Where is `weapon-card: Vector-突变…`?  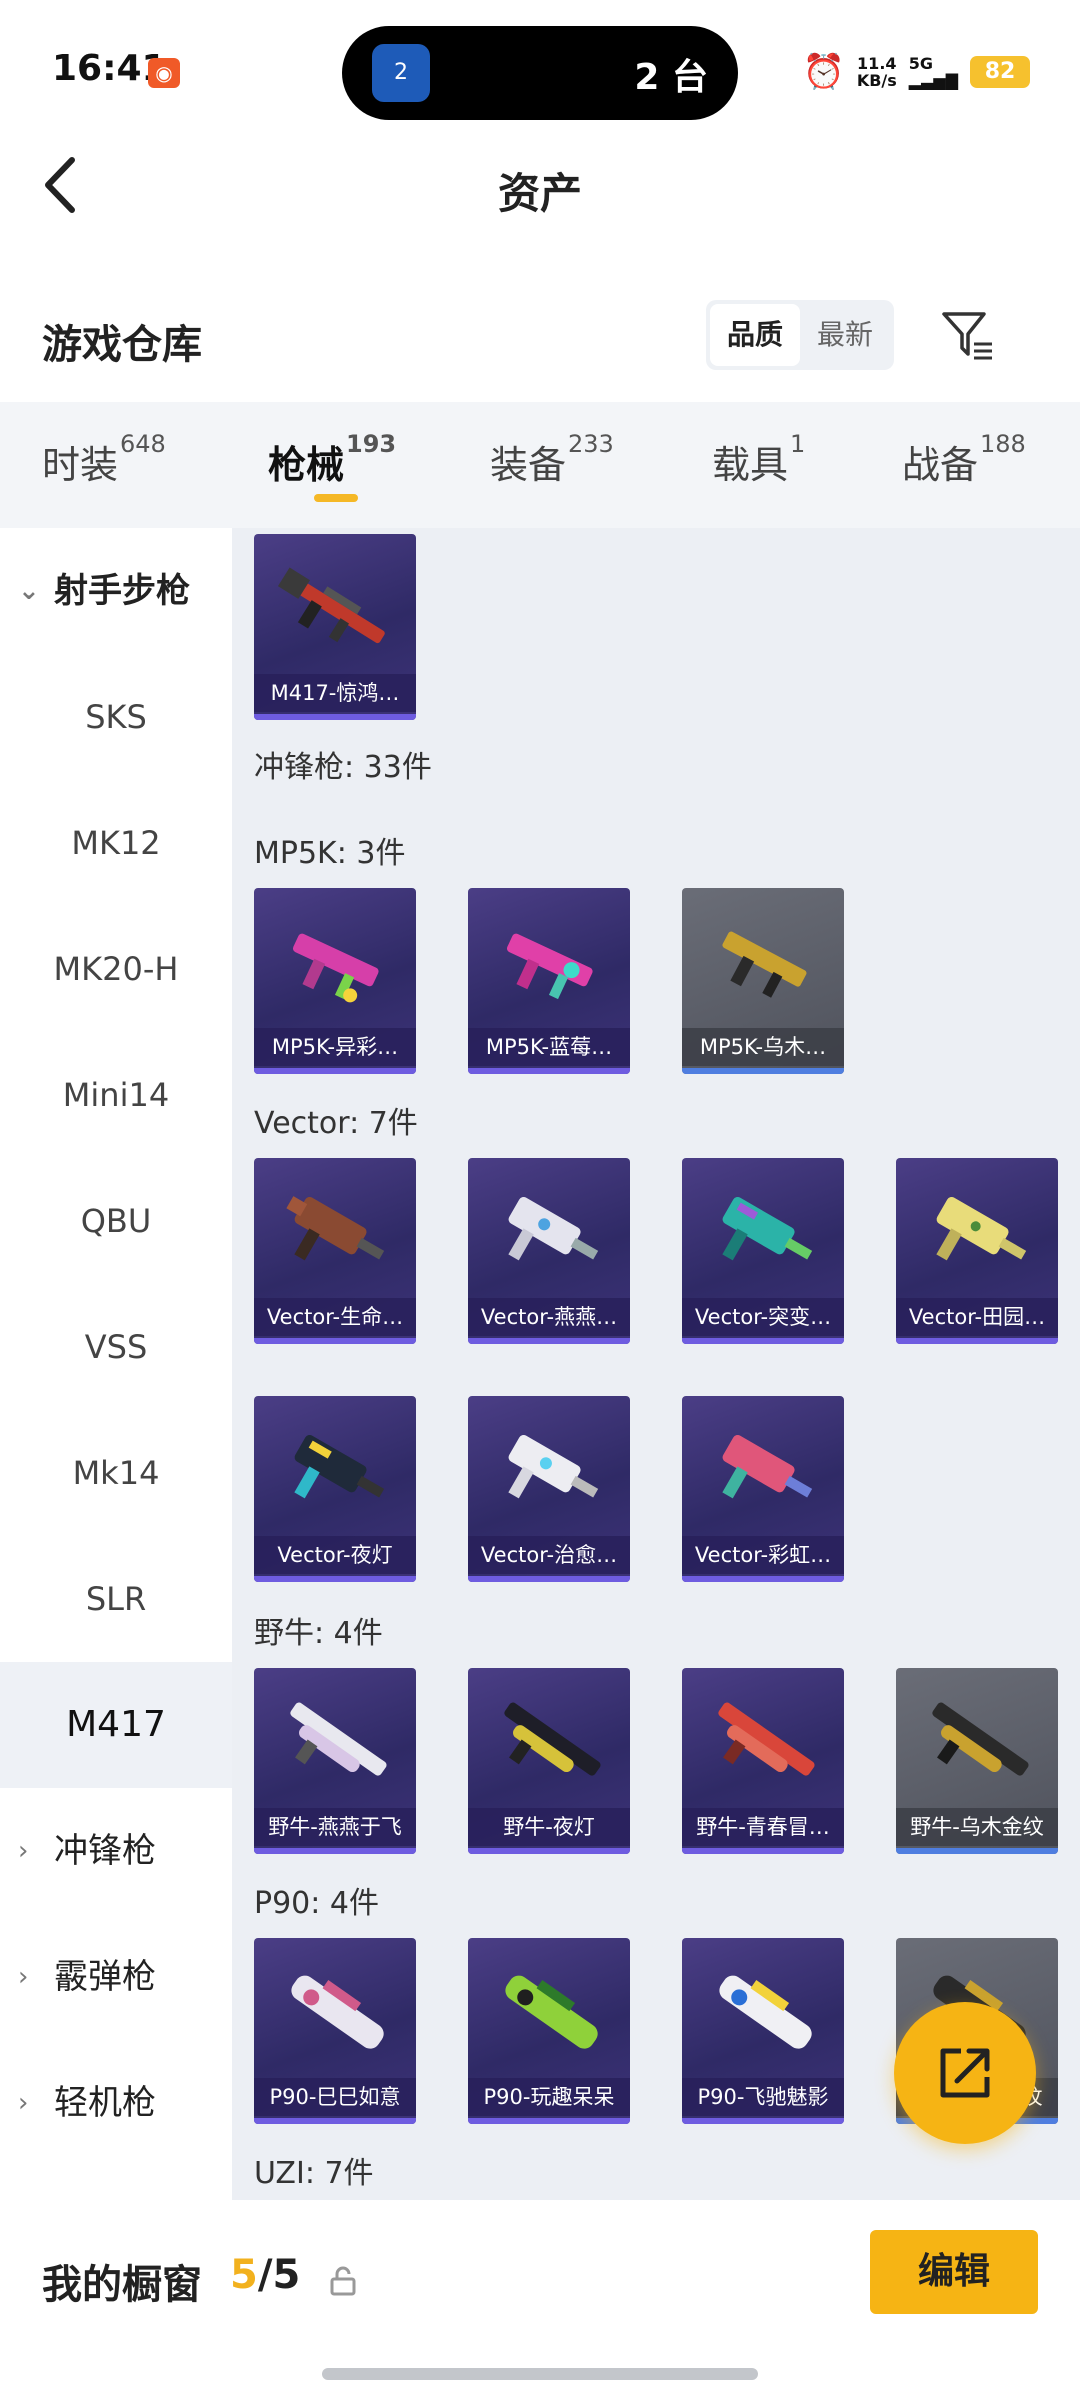 weapon-card: Vector-突变… is located at coordinates (763, 1251).